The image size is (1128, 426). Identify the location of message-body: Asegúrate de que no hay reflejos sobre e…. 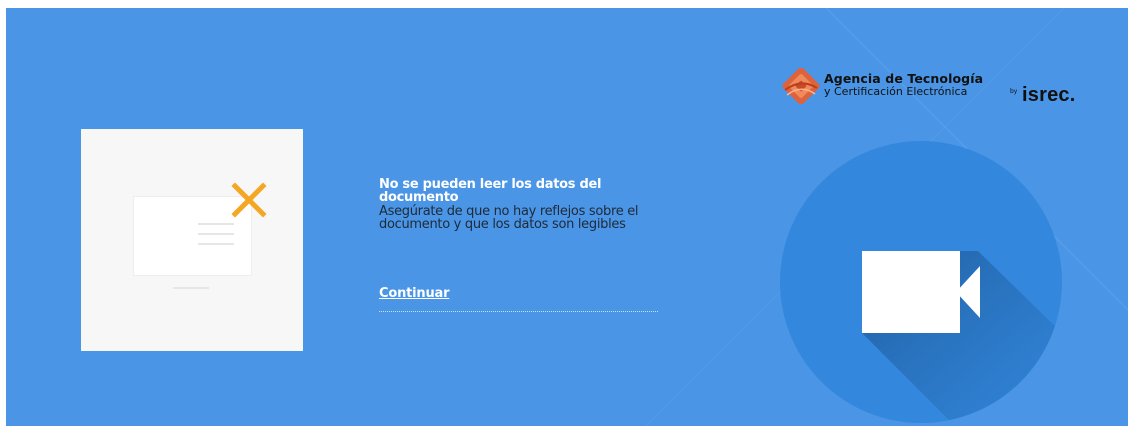
(509, 218).